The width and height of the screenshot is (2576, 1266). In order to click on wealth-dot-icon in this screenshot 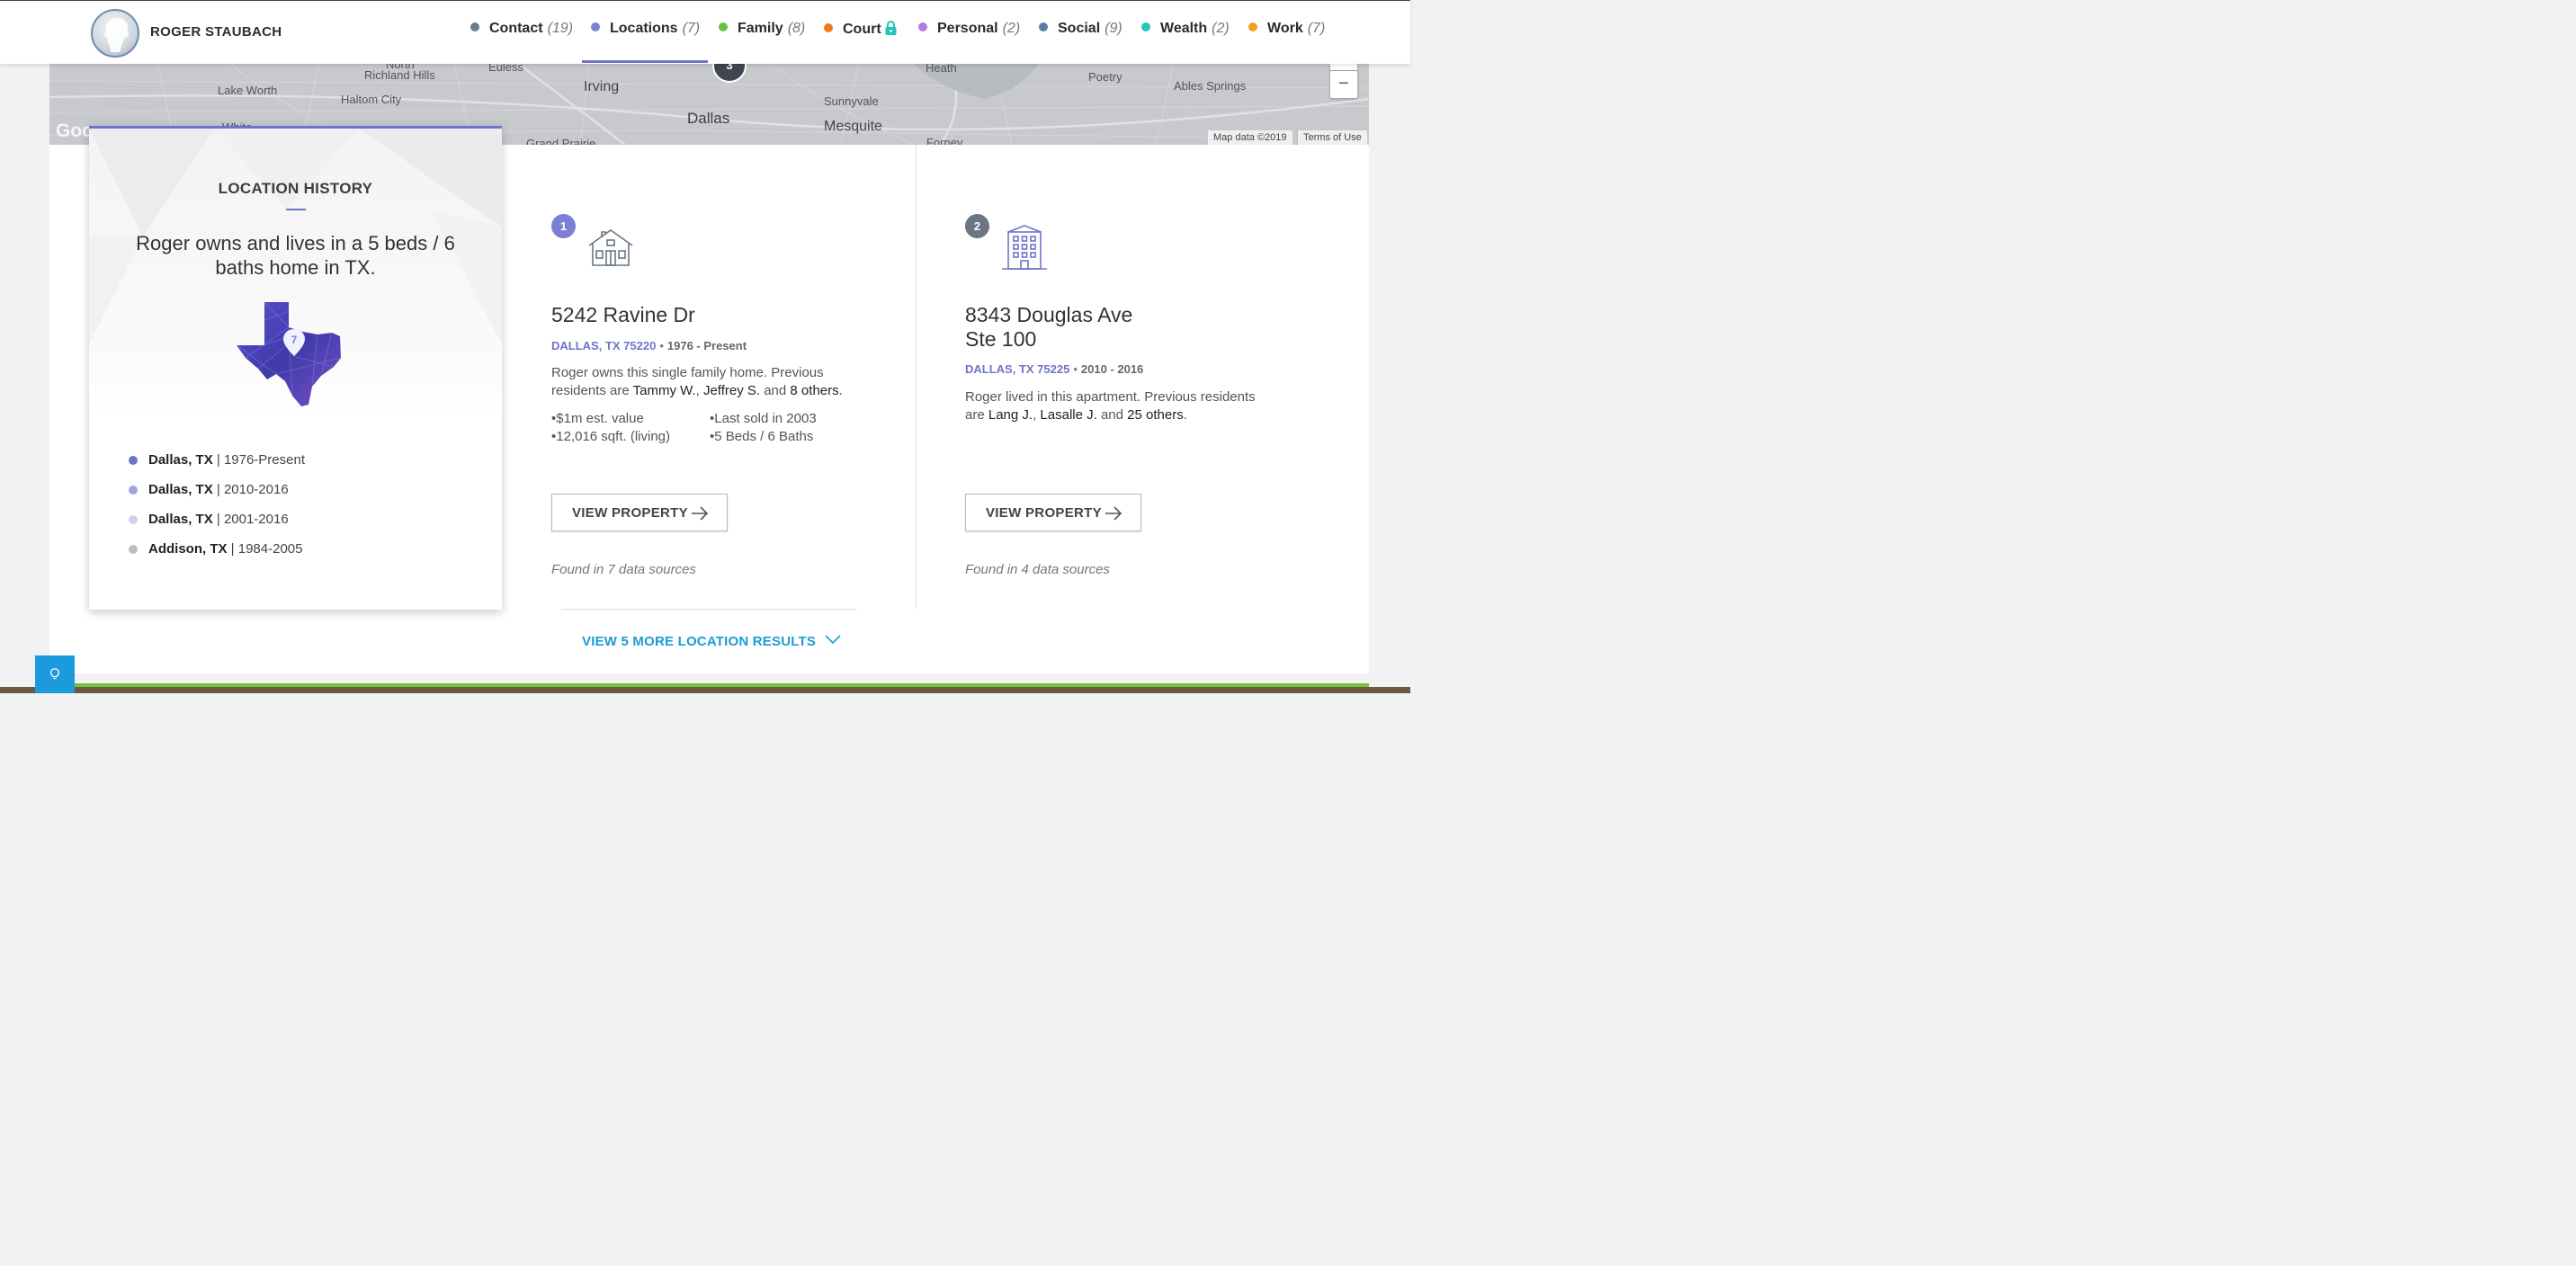, I will do `click(1145, 26)`.